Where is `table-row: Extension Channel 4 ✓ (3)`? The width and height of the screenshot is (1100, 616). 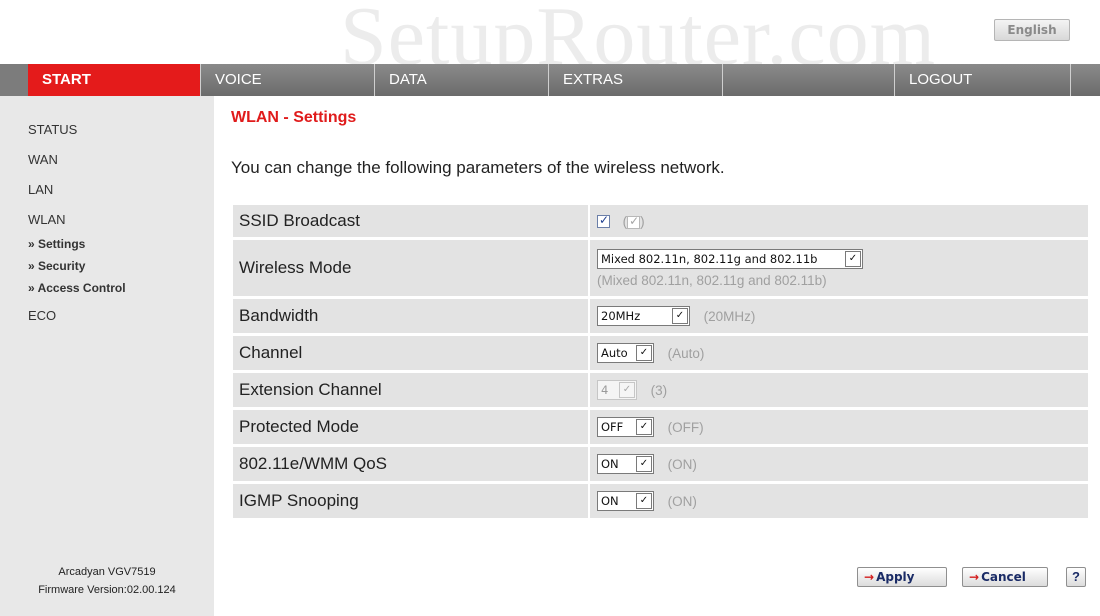
table-row: Extension Channel 4 ✓ (3) is located at coordinates (660, 390).